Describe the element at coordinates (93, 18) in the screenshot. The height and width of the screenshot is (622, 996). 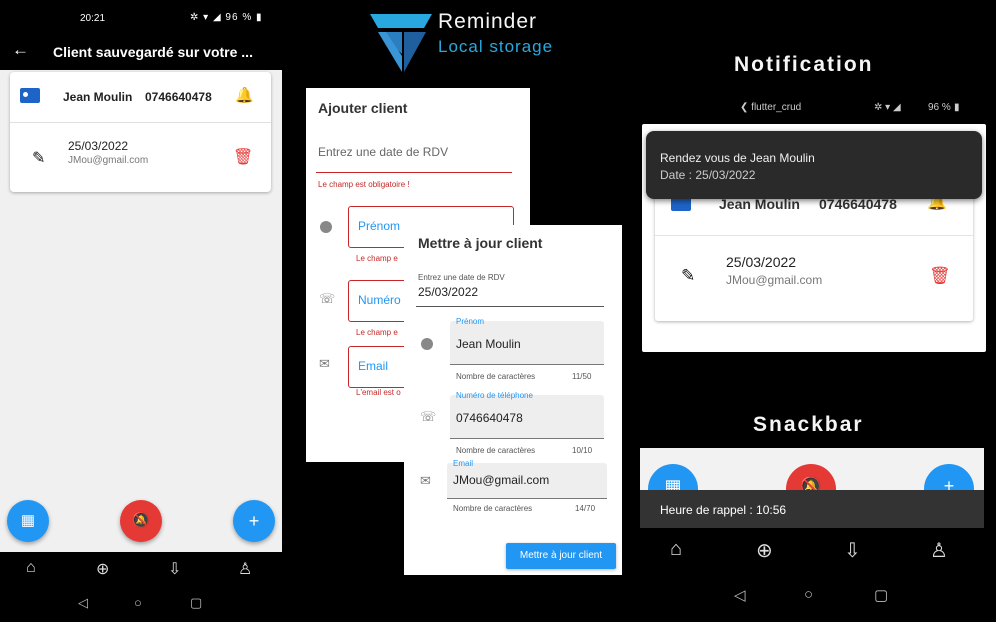
I see `status-time: 20:21` at that location.